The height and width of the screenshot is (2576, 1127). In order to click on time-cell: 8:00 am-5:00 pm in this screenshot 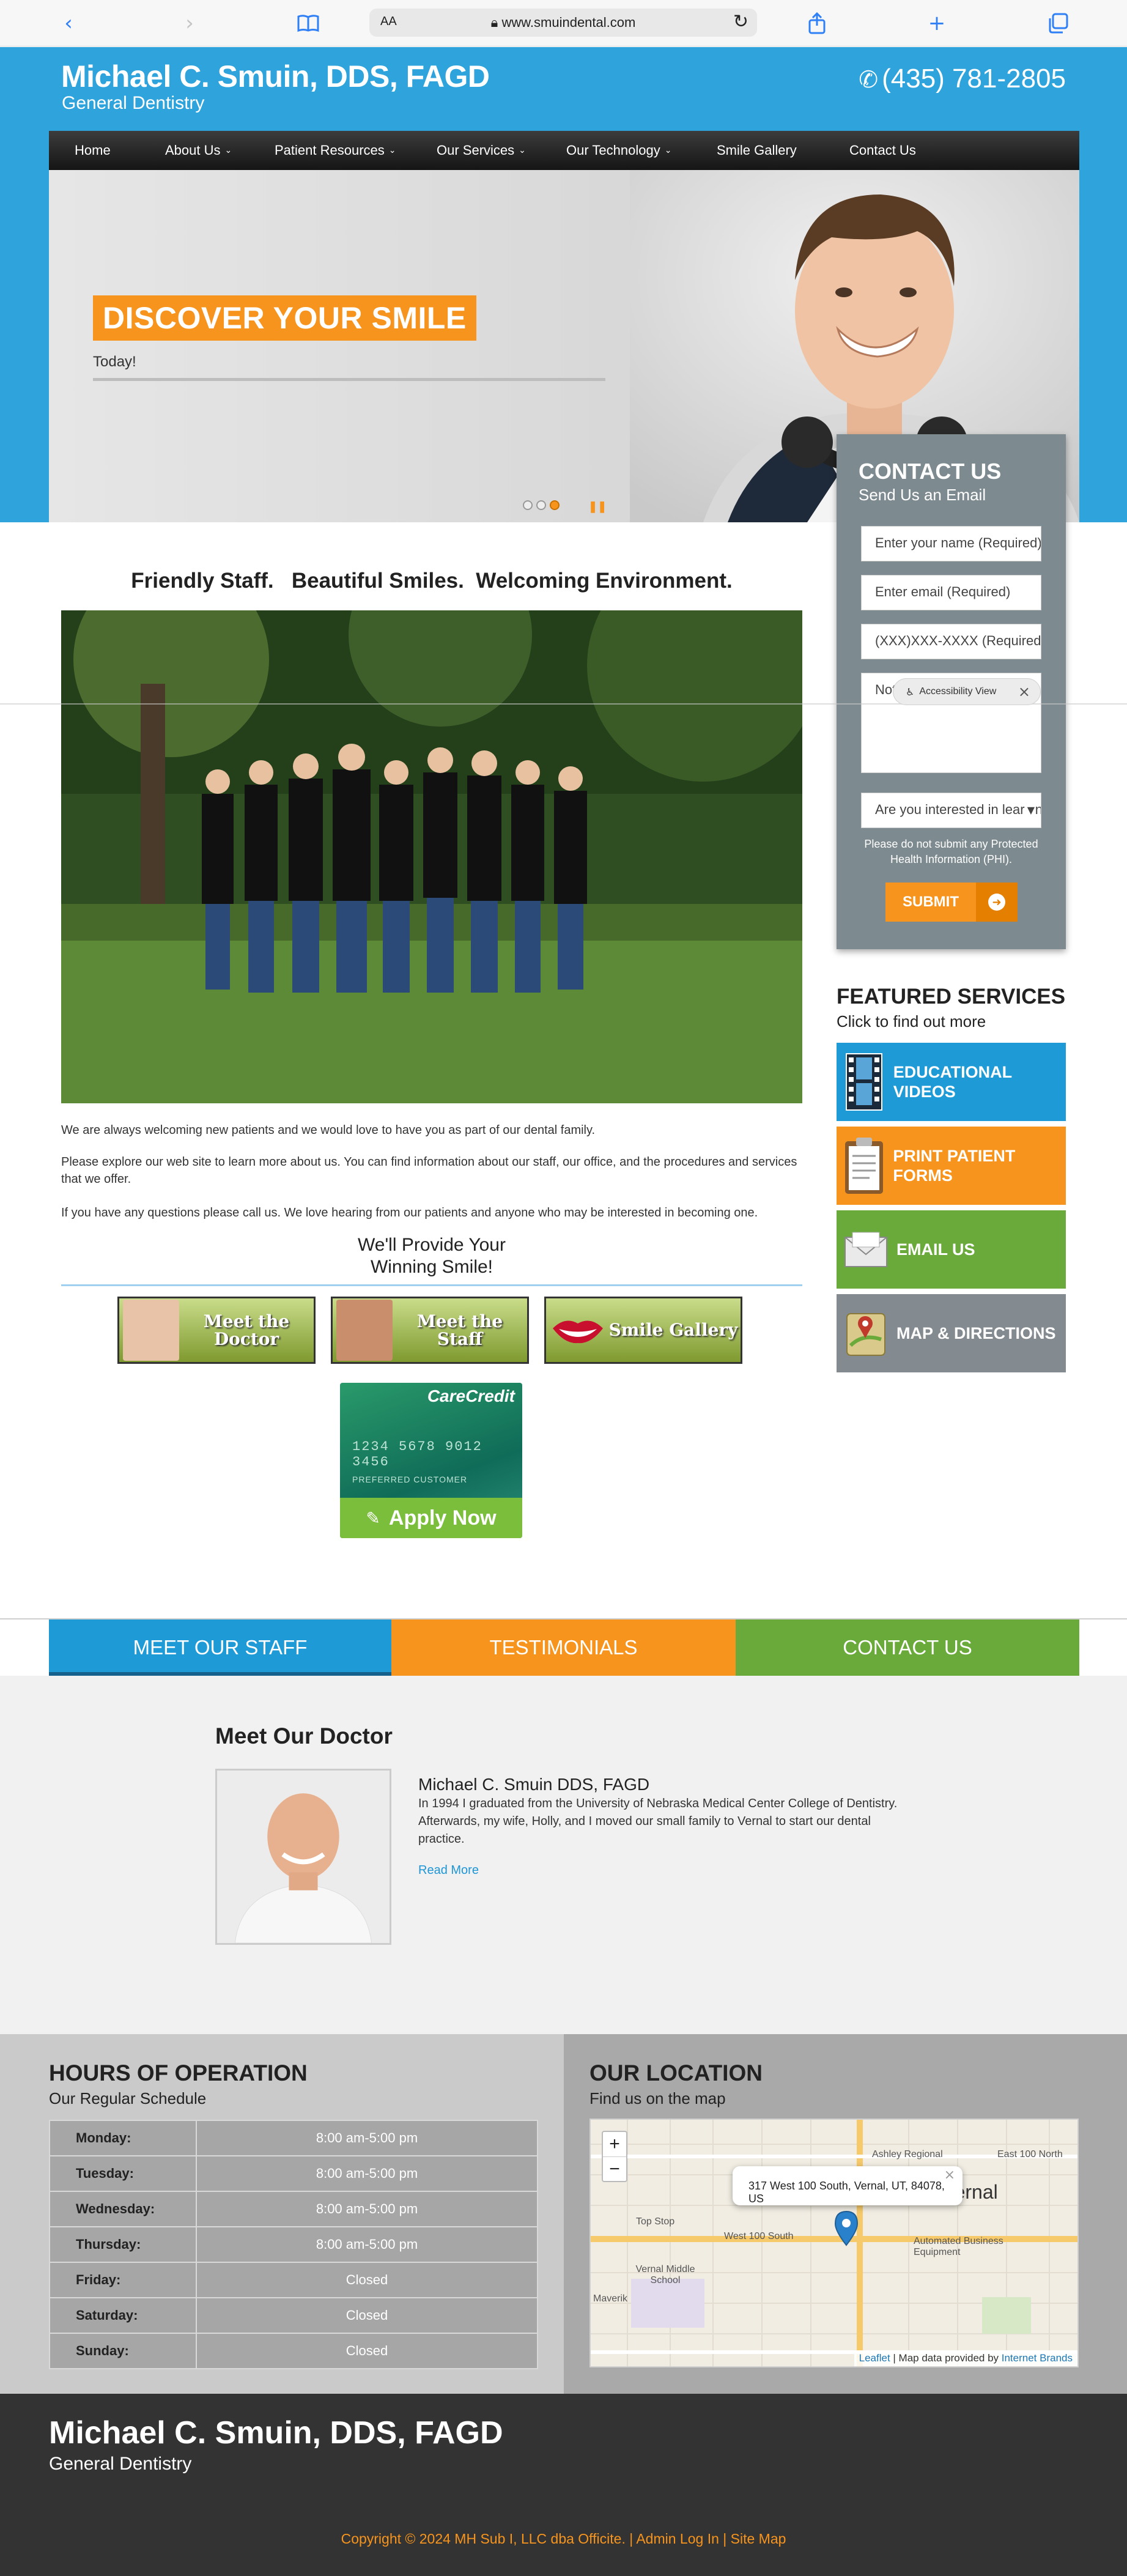, I will do `click(367, 2173)`.